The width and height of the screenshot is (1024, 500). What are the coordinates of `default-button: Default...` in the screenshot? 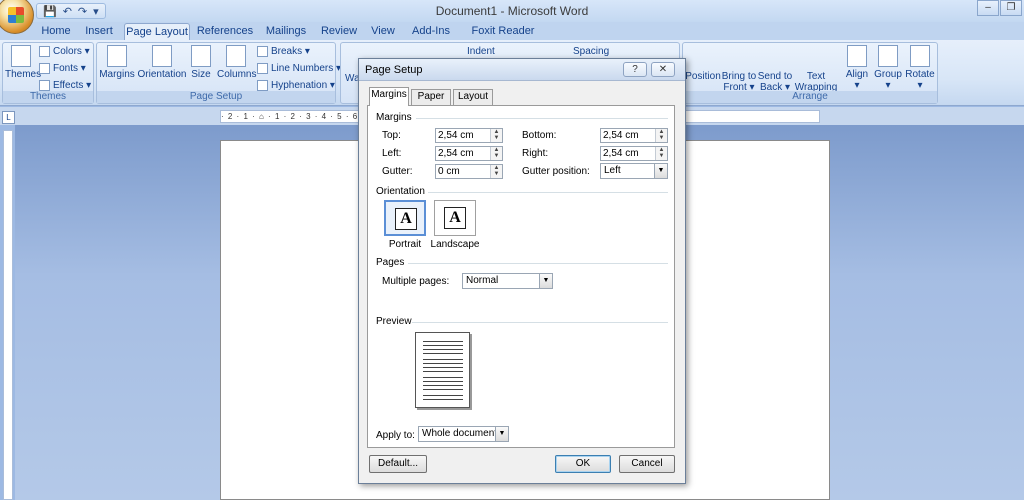 It's located at (398, 464).